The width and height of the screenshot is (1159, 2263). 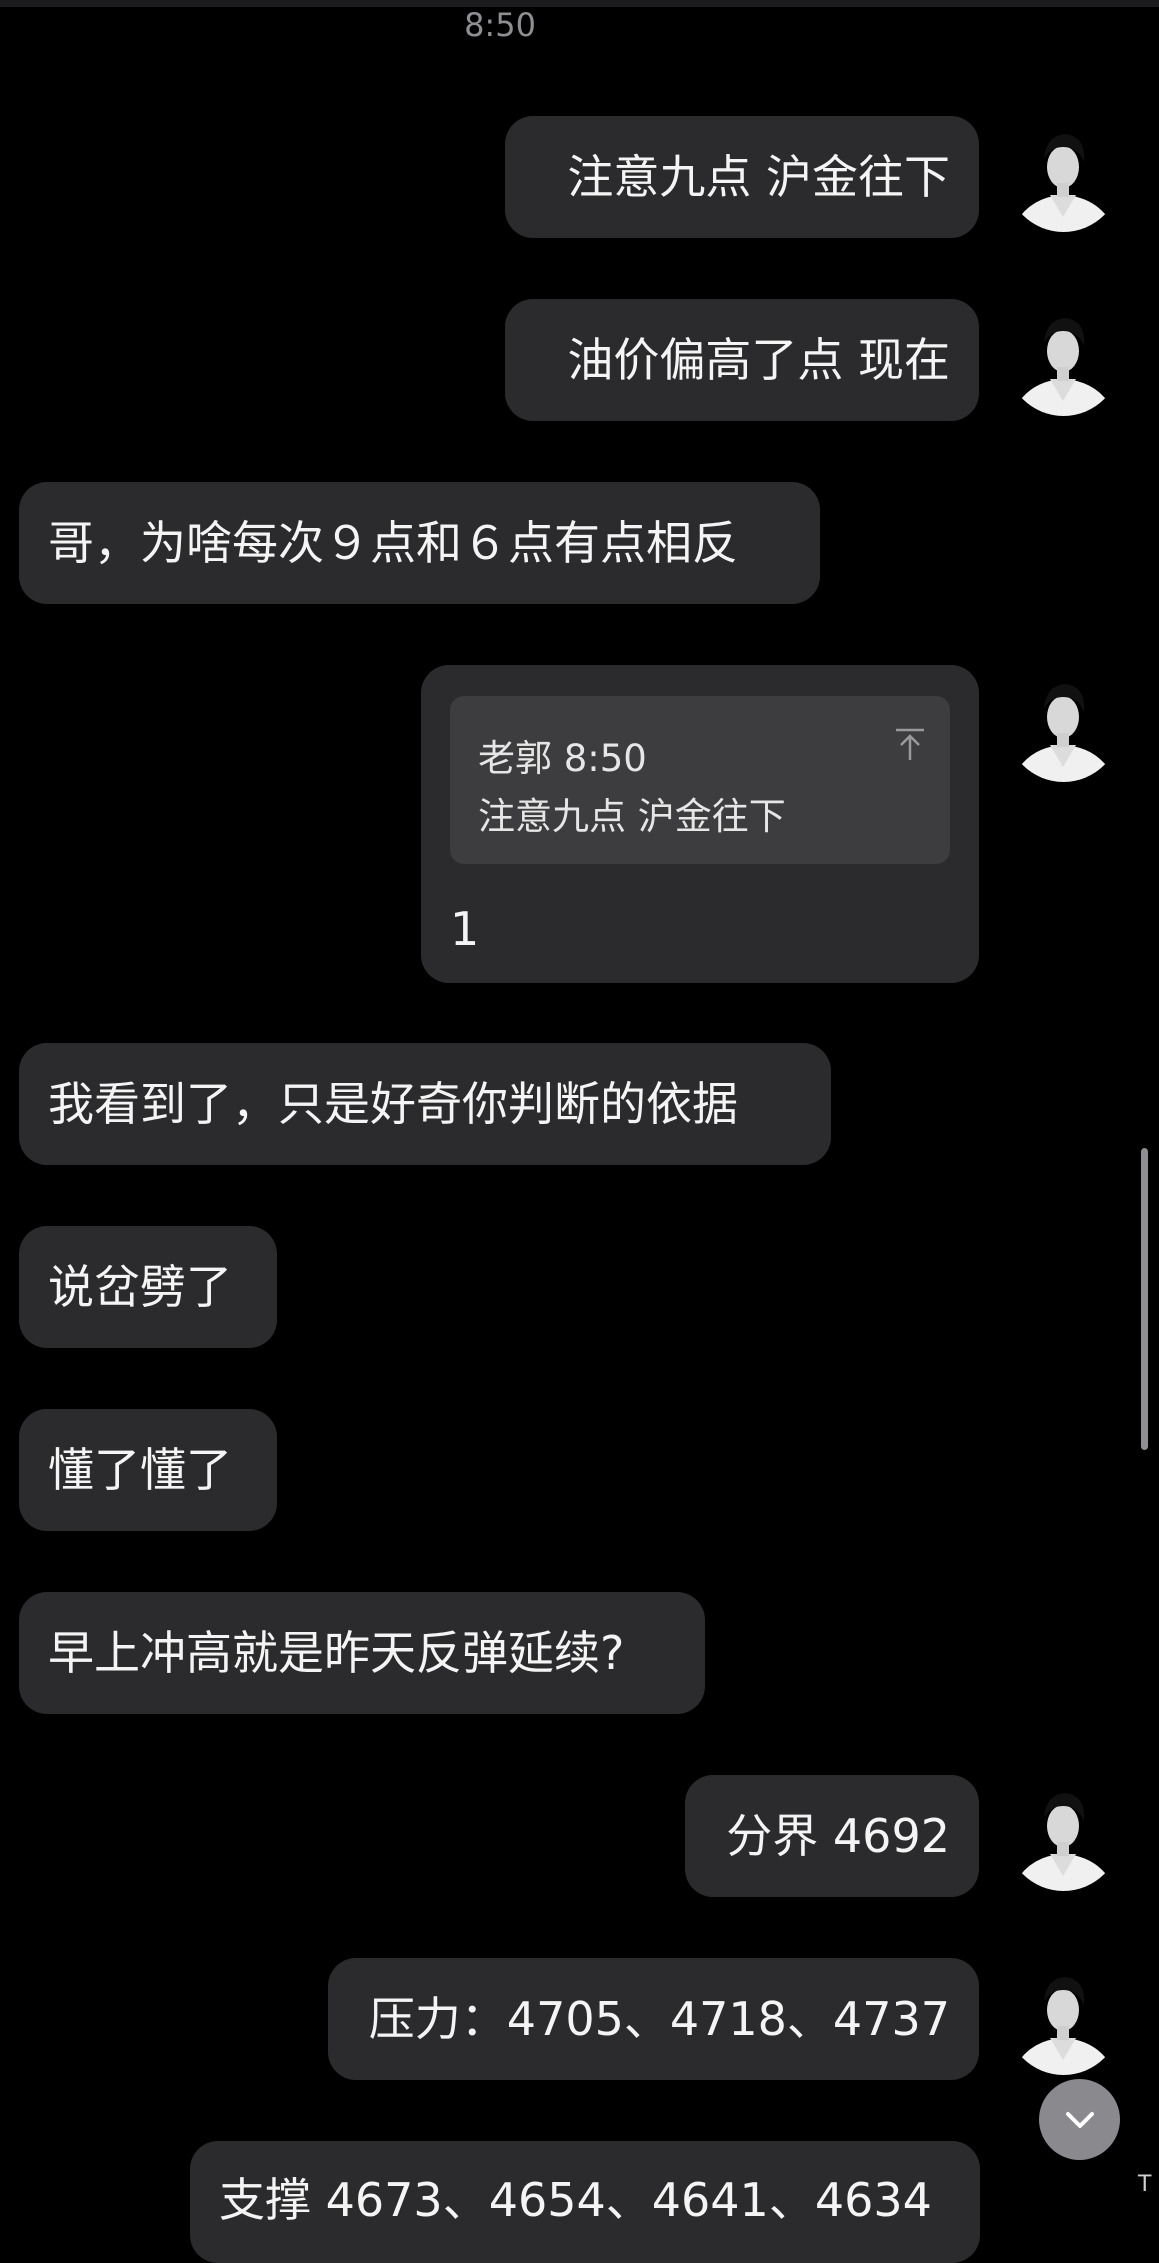 I want to click on quoted-text: 注意九点 沪金往下, so click(x=632, y=816).